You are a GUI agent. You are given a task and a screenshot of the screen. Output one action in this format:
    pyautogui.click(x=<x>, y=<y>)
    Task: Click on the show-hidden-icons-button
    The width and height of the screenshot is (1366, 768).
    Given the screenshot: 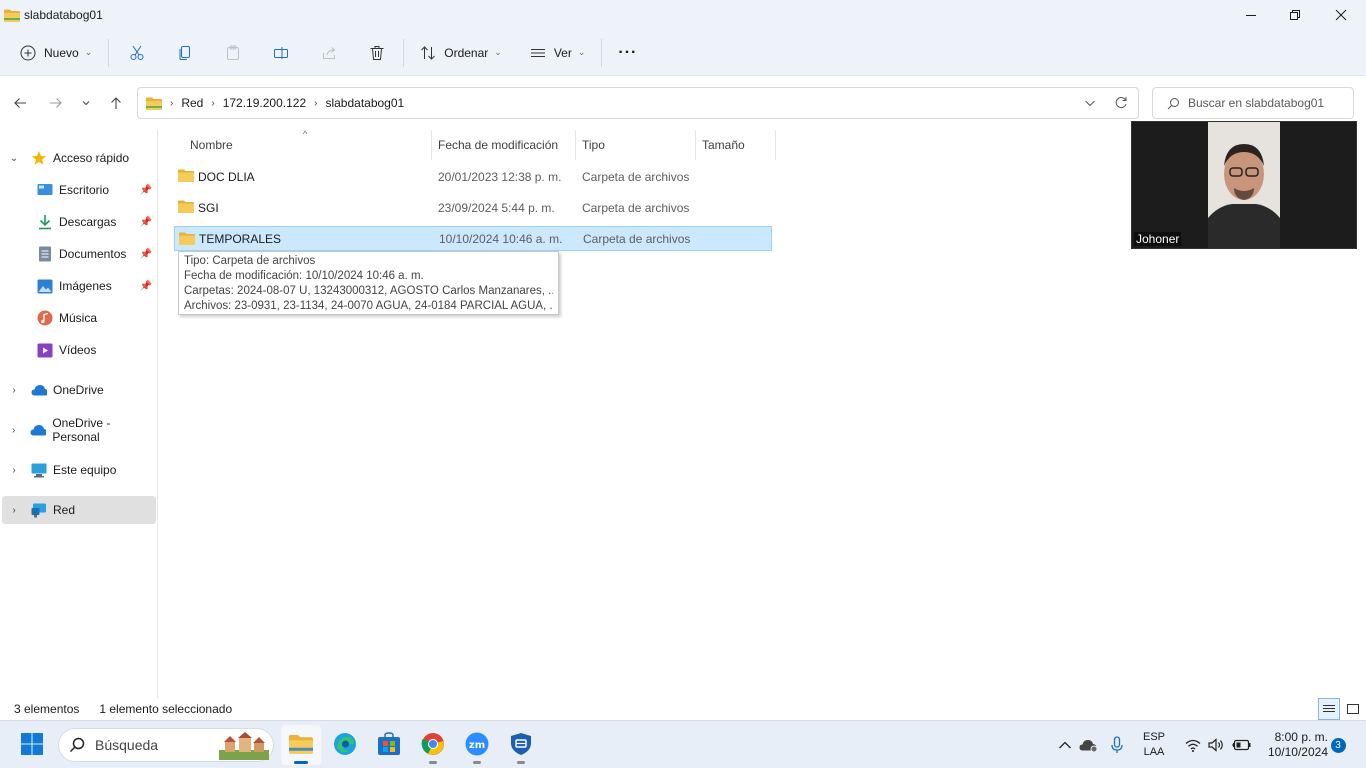 What is the action you would take?
    pyautogui.click(x=1065, y=744)
    